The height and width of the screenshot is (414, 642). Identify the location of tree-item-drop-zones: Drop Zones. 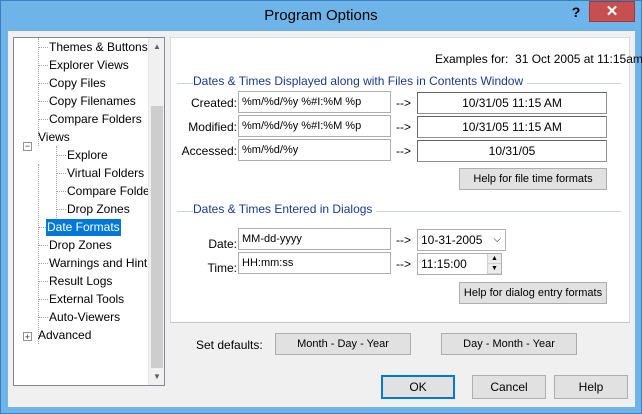
(80, 245).